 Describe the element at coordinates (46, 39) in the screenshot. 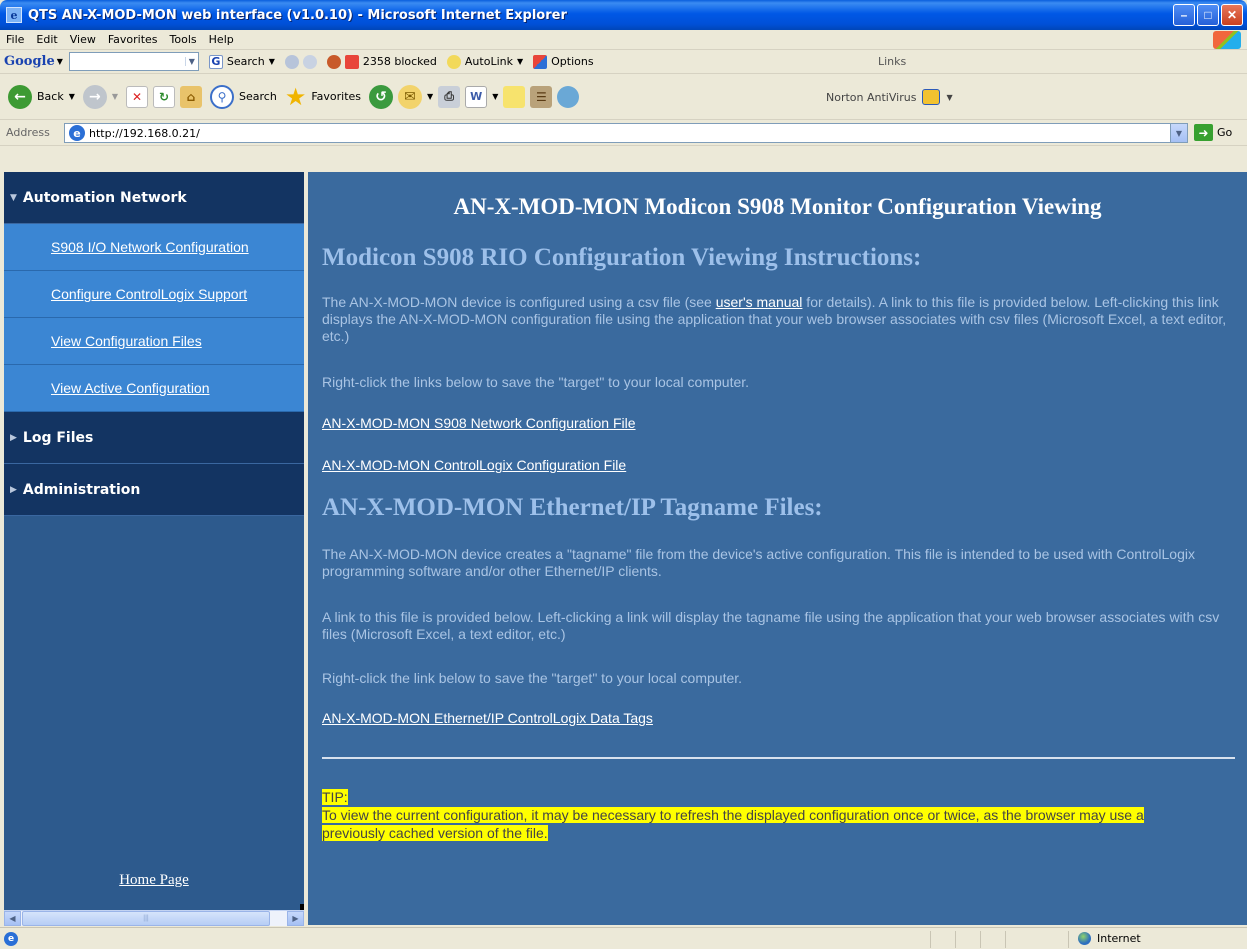

I see `menu-edit: Edit` at that location.